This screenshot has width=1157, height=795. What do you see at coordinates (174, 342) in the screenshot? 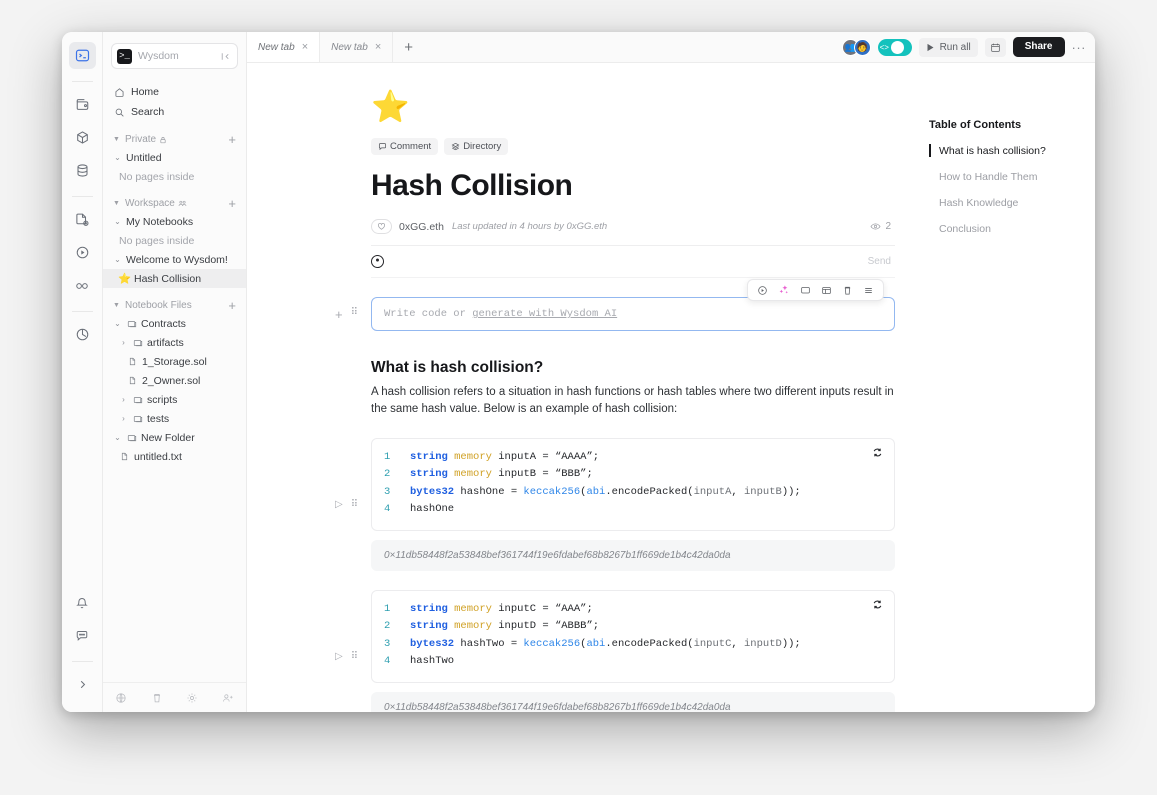
I see `tree-row: › artifacts` at bounding box center [174, 342].